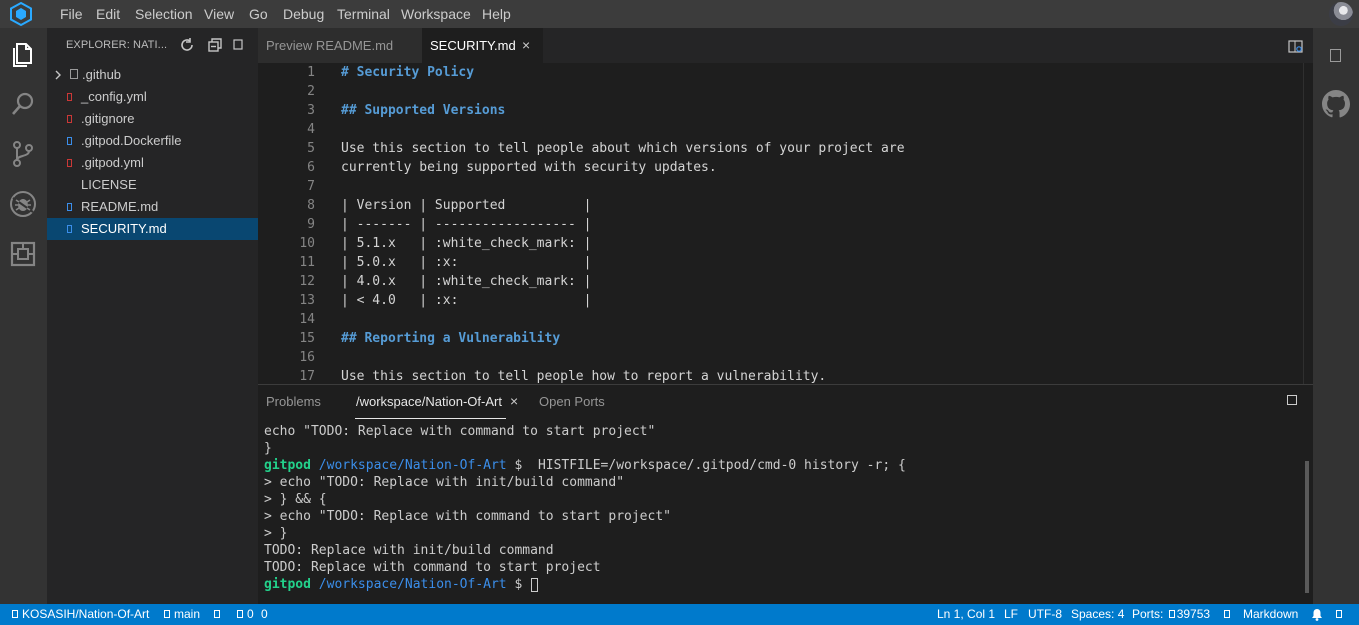 Image resolution: width=1359 pixels, height=625 pixels. Describe the element at coordinates (466, 300) in the screenshot. I see `code-text: | < 4.0 | :x: |` at that location.